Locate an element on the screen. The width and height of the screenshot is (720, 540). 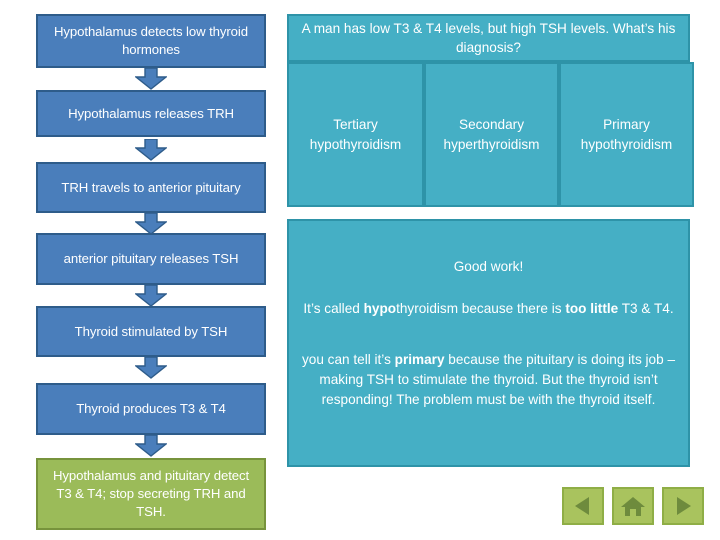
quiz-option-secondary-hyperthyroidism: Secondary hyperthyroidism is located at coordinates (491, 134).